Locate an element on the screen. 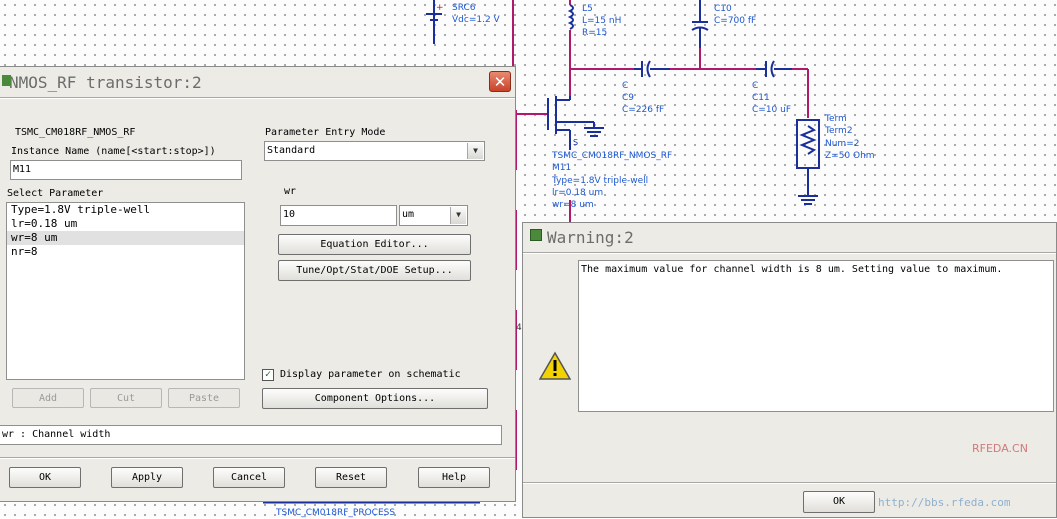 The height and width of the screenshot is (519, 1057). parameter-dialog-titlebar: NMOS_RF transistor:2 ✕ is located at coordinates (257, 82).